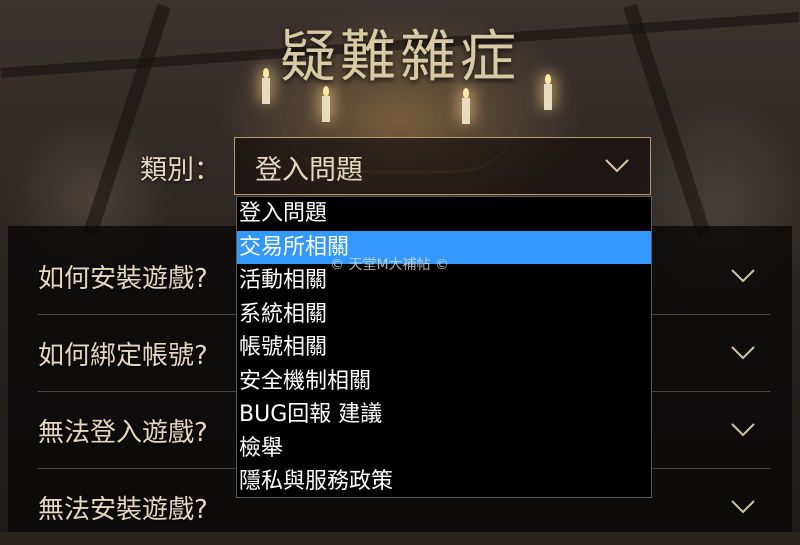 The width and height of the screenshot is (800, 545). What do you see at coordinates (442, 166) in the screenshot?
I see `category-select: 登入問題` at bounding box center [442, 166].